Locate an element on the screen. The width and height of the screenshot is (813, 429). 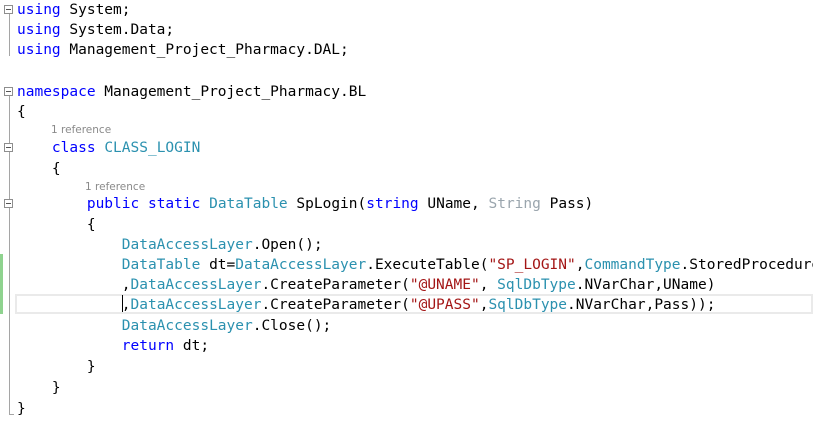
code-token: .NVarChar,UName) is located at coordinates (645, 285).